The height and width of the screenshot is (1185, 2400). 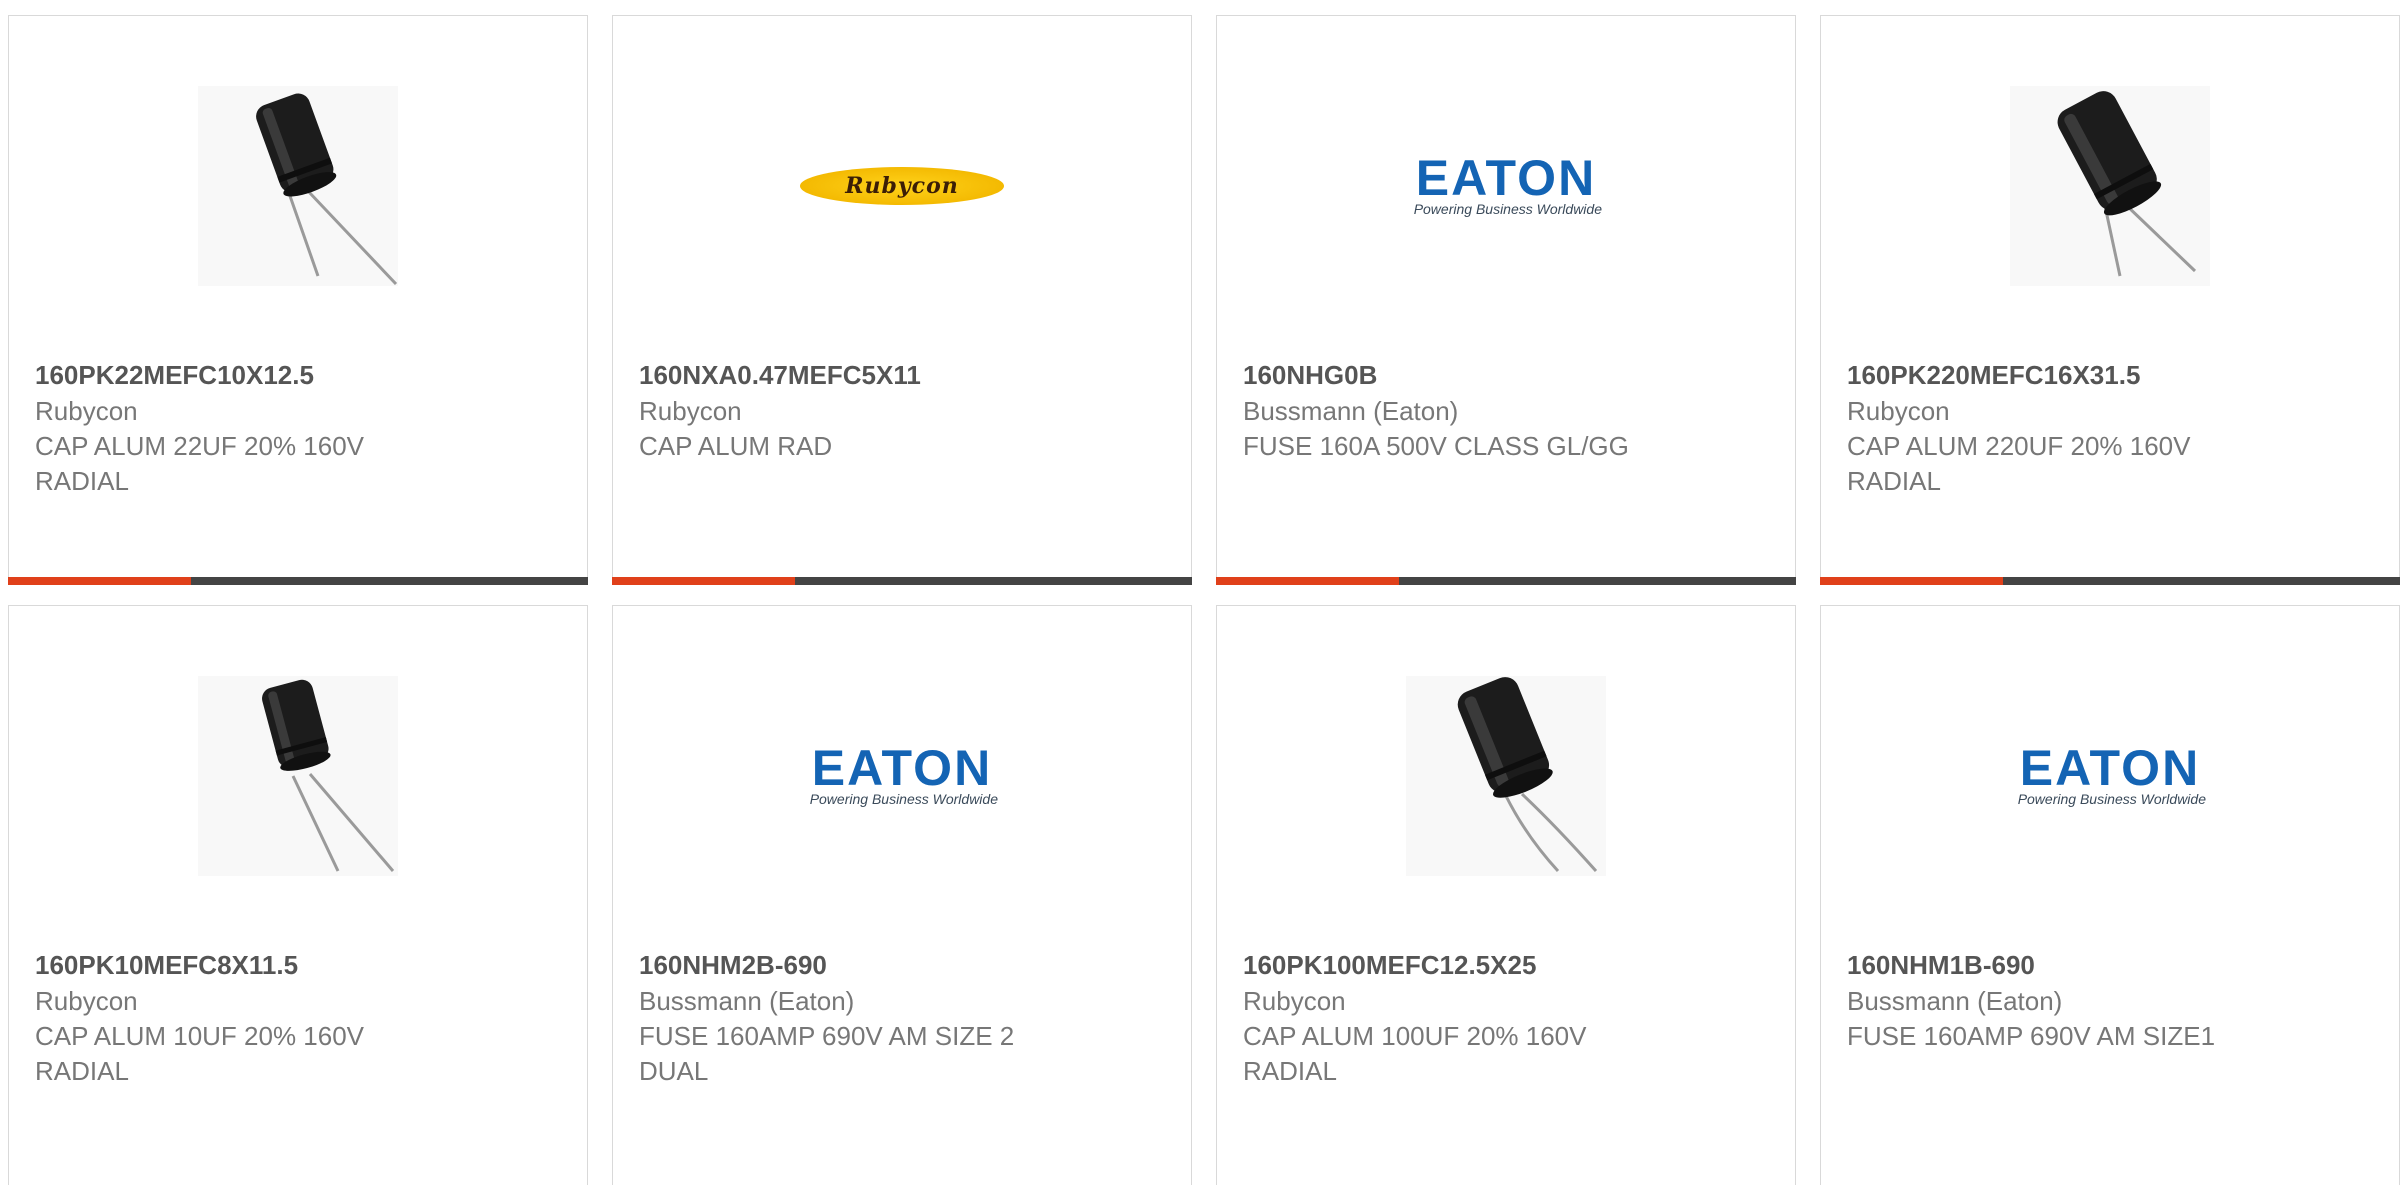 I want to click on rubycon-logo: Rubycon, so click(x=902, y=186).